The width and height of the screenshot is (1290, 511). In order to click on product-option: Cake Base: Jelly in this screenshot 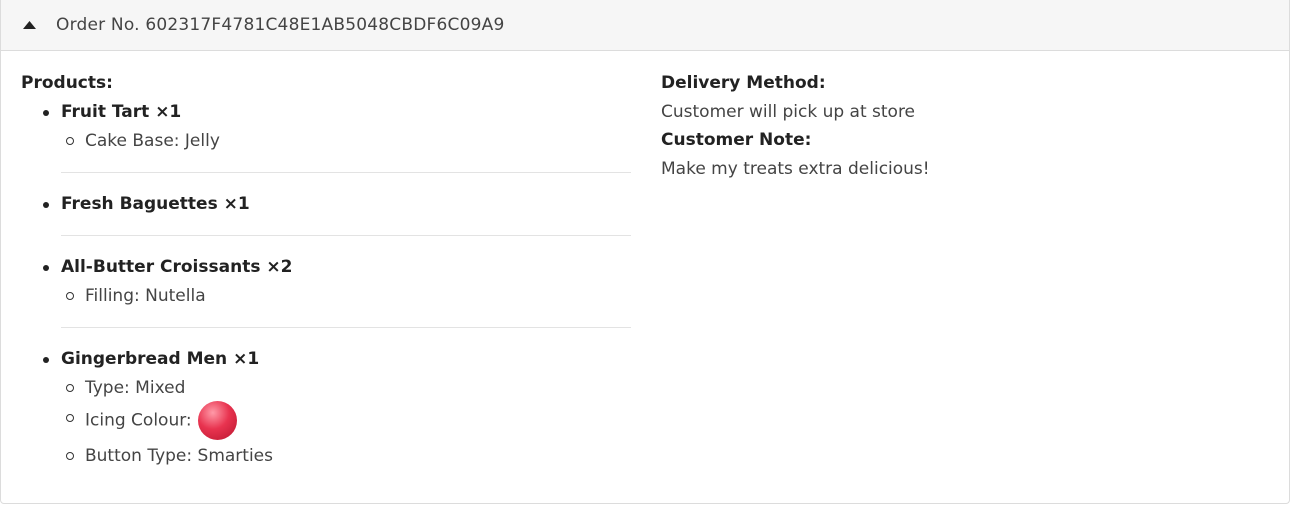, I will do `click(346, 141)`.